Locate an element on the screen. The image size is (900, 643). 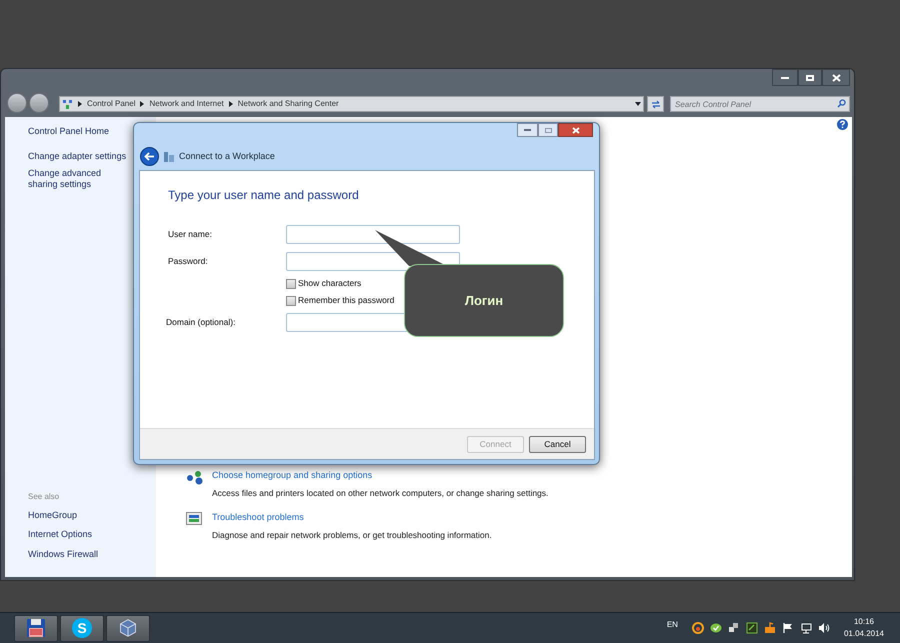
dropdown-arrow-icon is located at coordinates (638, 104).